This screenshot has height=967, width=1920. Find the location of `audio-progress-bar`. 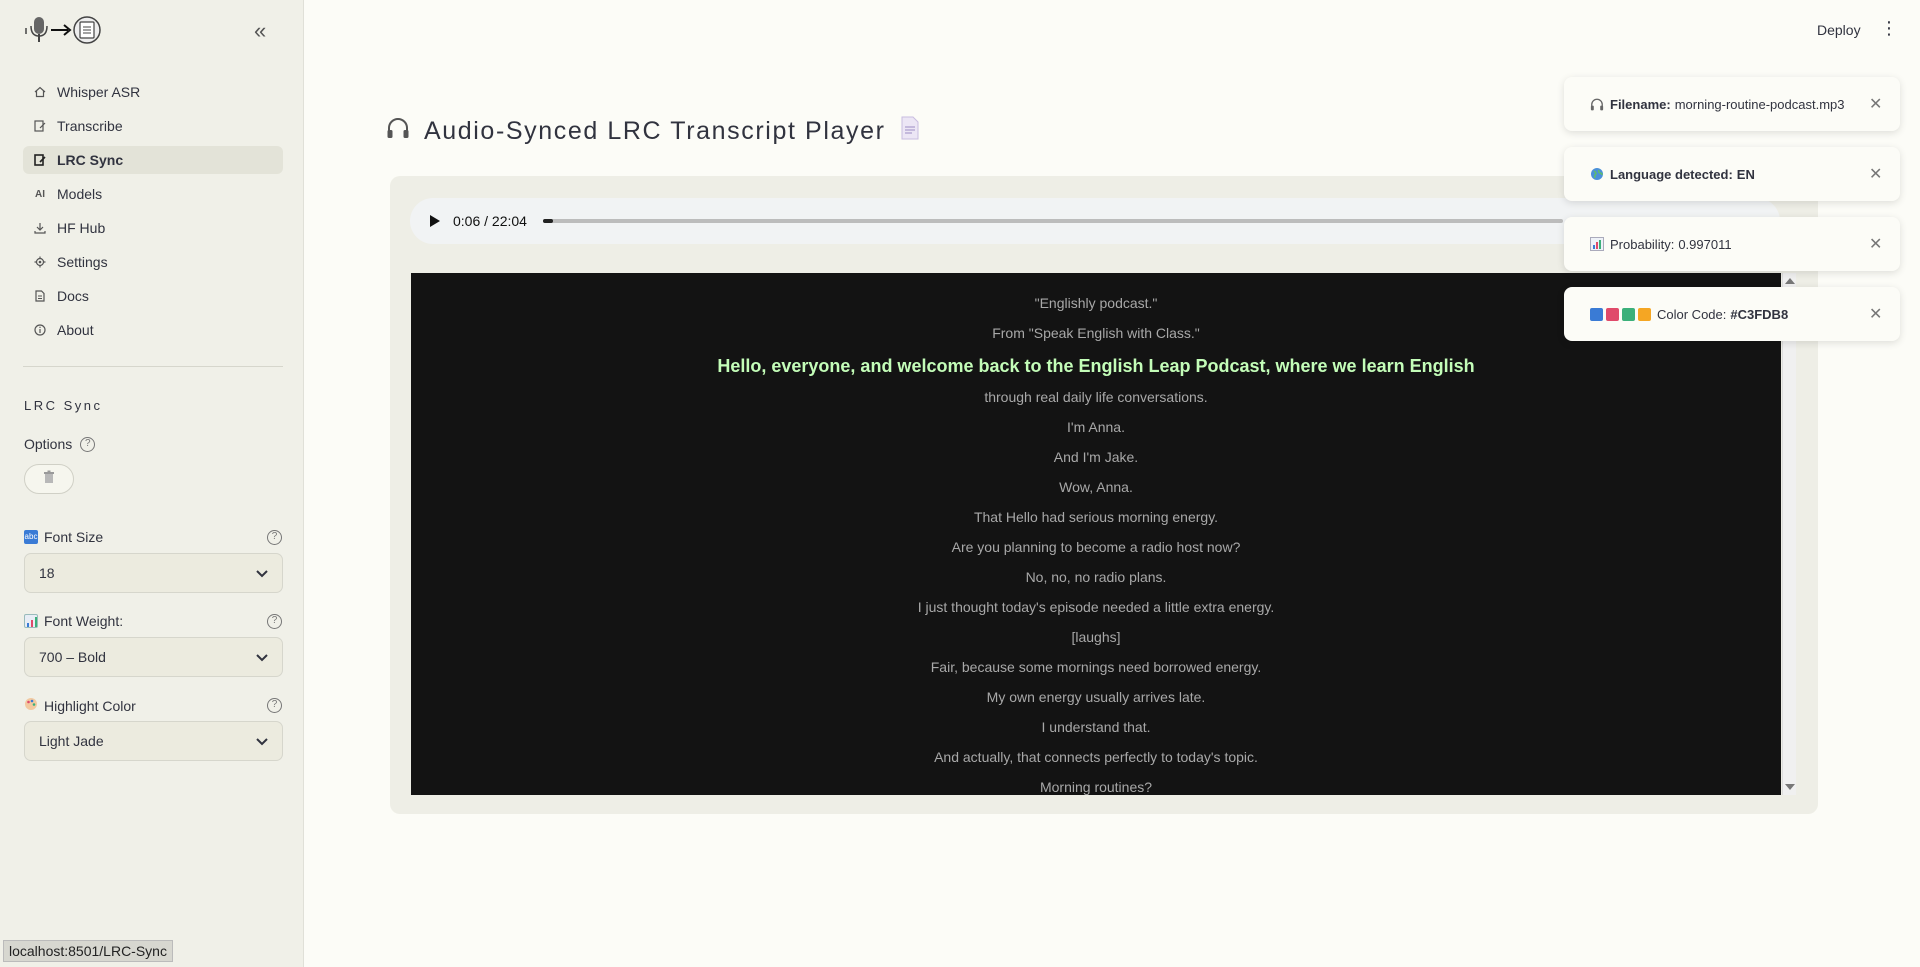

audio-progress-bar is located at coordinates (1052, 221).